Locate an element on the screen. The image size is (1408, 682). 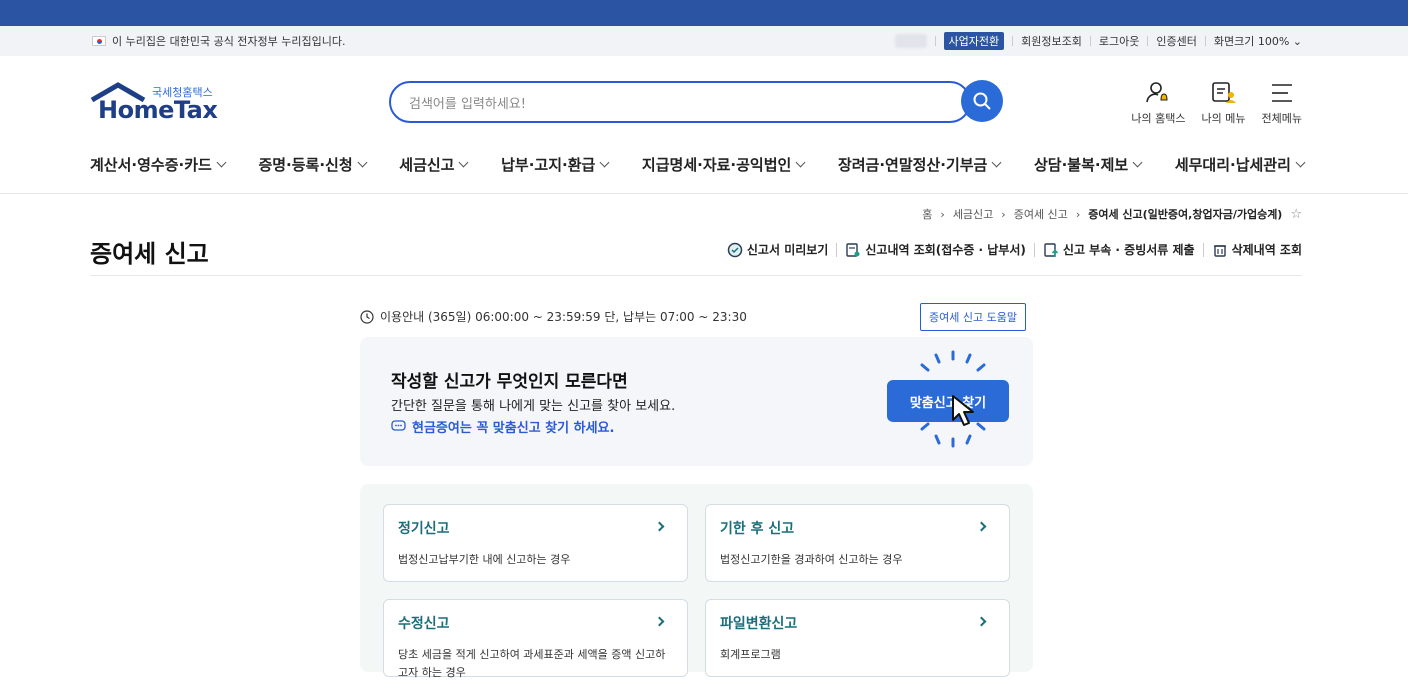
card-desc: 법정신고납부기한 내에 신고하는 경우 is located at coordinates (484, 559).